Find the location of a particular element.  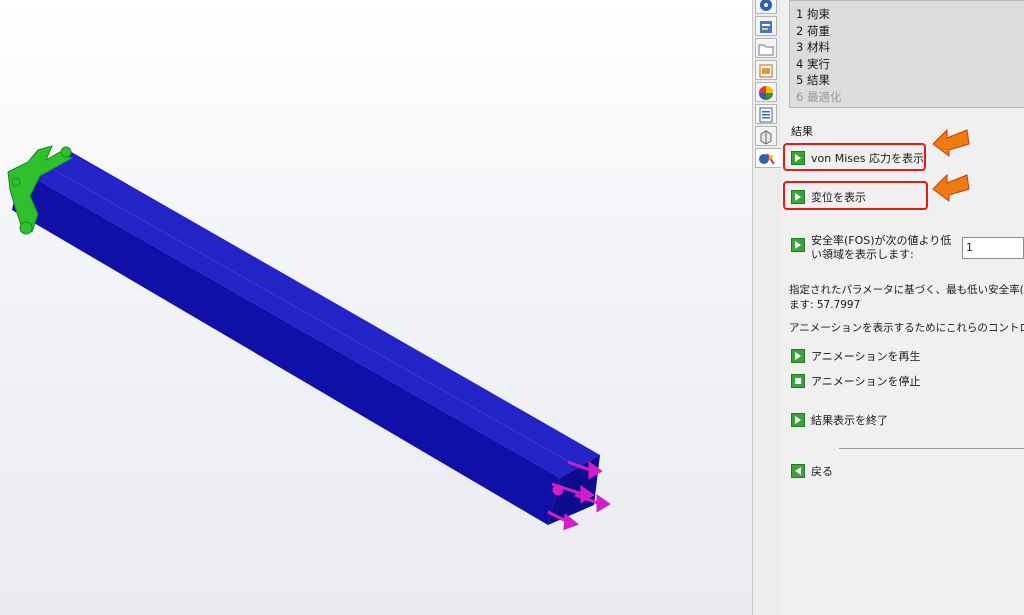

displacement-label: 変位を表示 is located at coordinates (838, 197).